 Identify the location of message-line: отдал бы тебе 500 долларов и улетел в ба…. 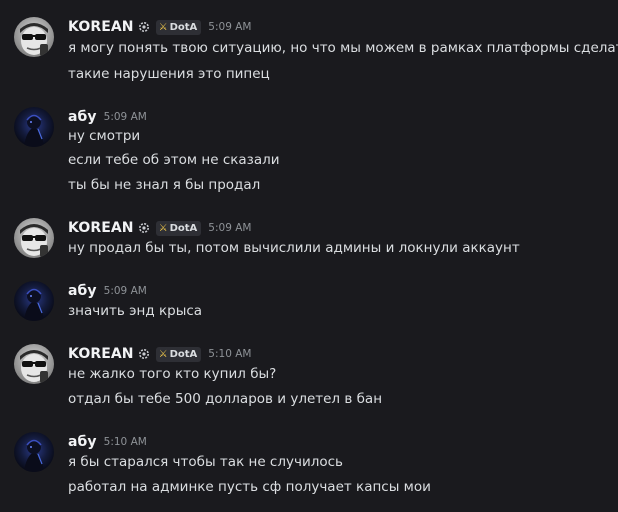
(225, 399).